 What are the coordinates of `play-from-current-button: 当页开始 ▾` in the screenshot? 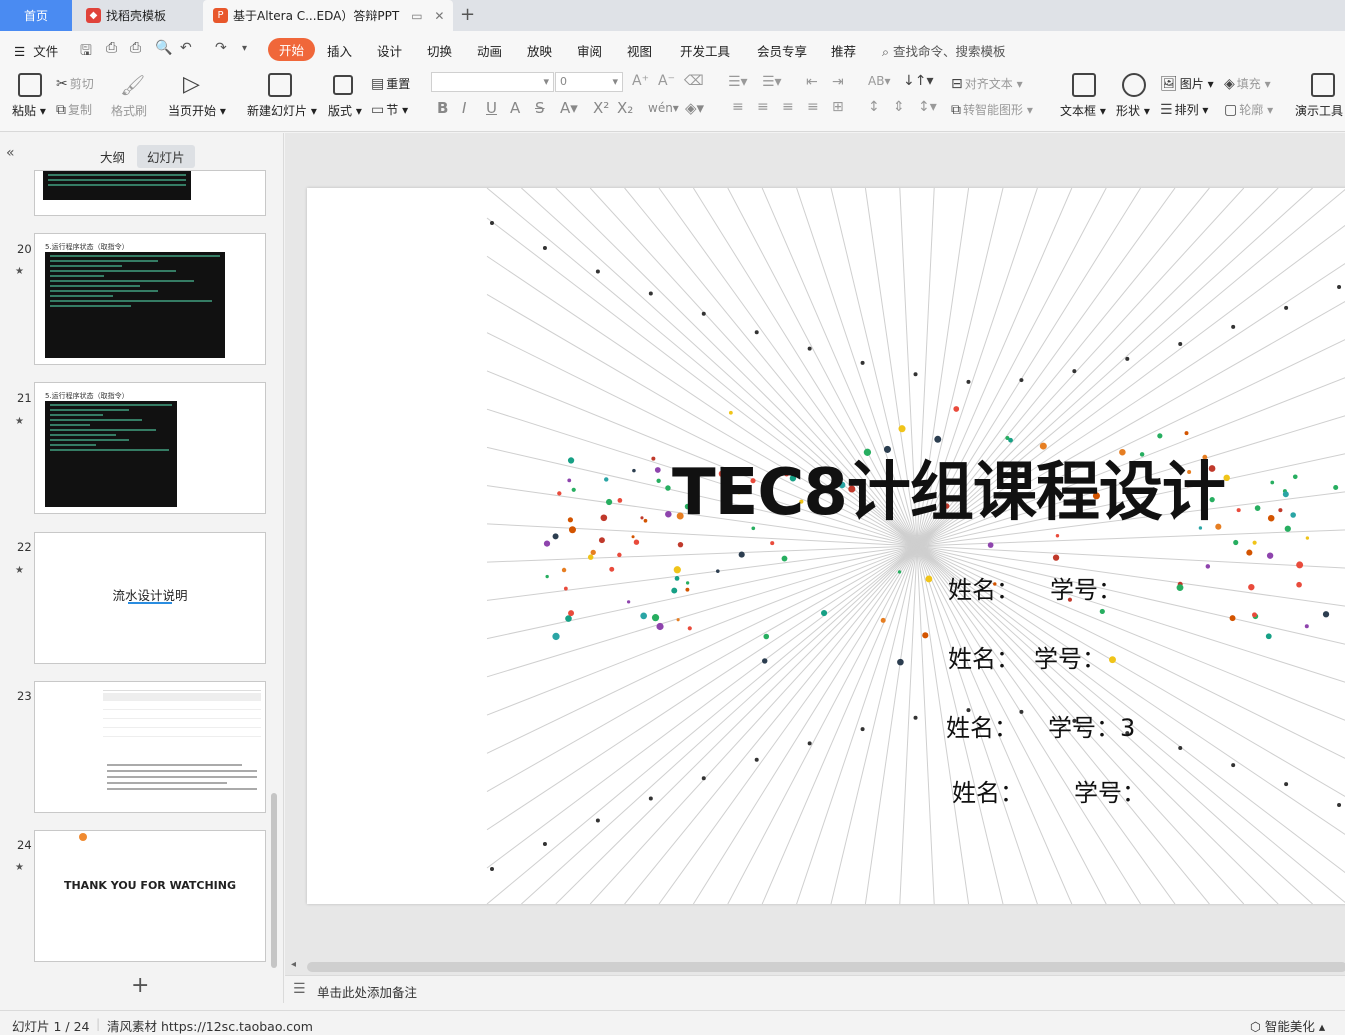 It's located at (197, 110).